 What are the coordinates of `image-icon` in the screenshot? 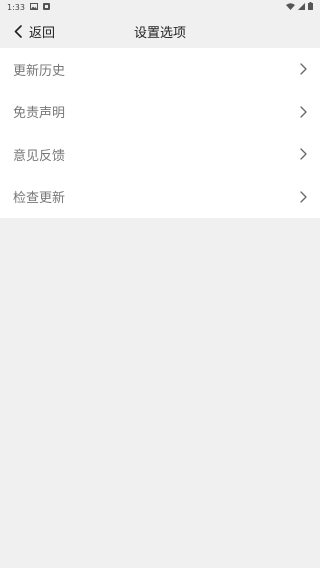 It's located at (33, 7).